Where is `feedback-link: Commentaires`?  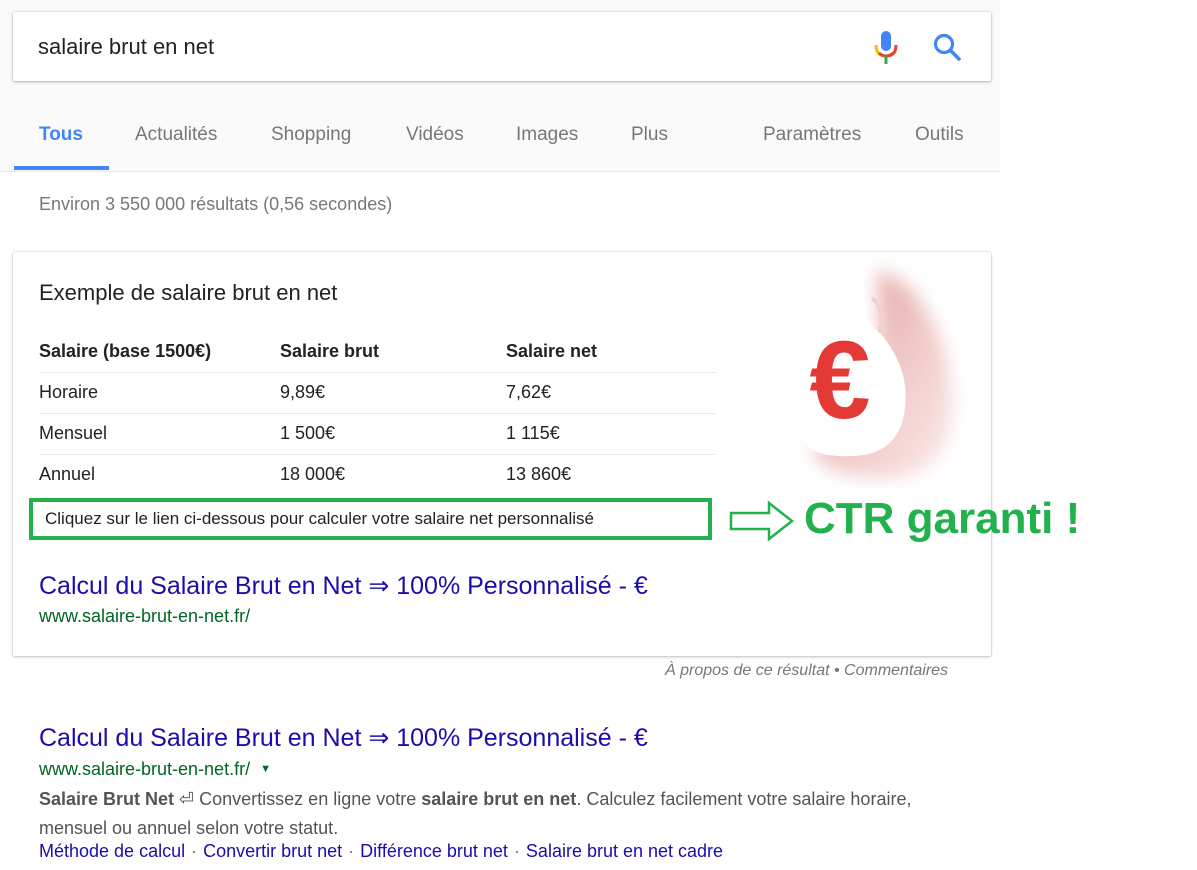 feedback-link: Commentaires is located at coordinates (896, 670).